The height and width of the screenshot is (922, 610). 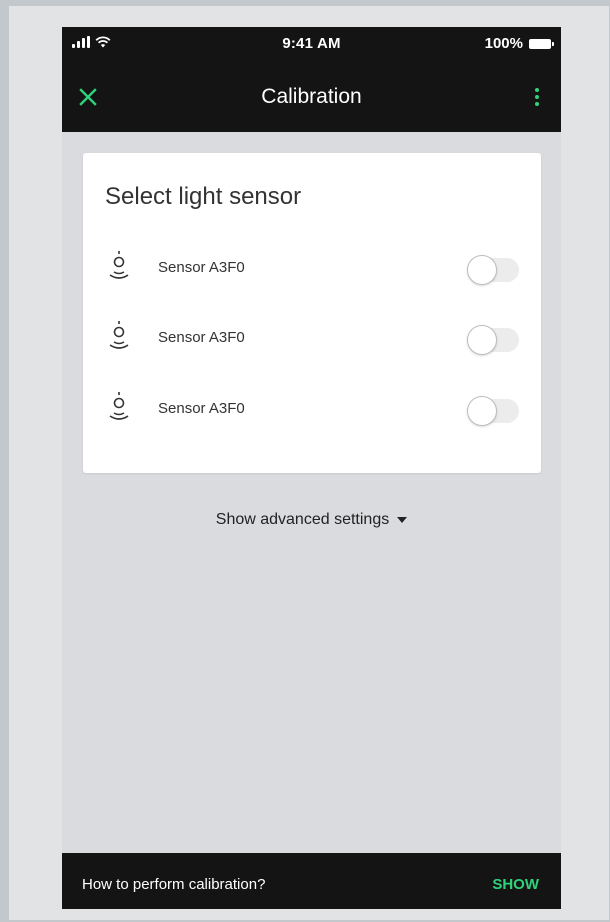 I want to click on help-snackbar: How to perform calibration? SHOW, so click(x=311, y=881).